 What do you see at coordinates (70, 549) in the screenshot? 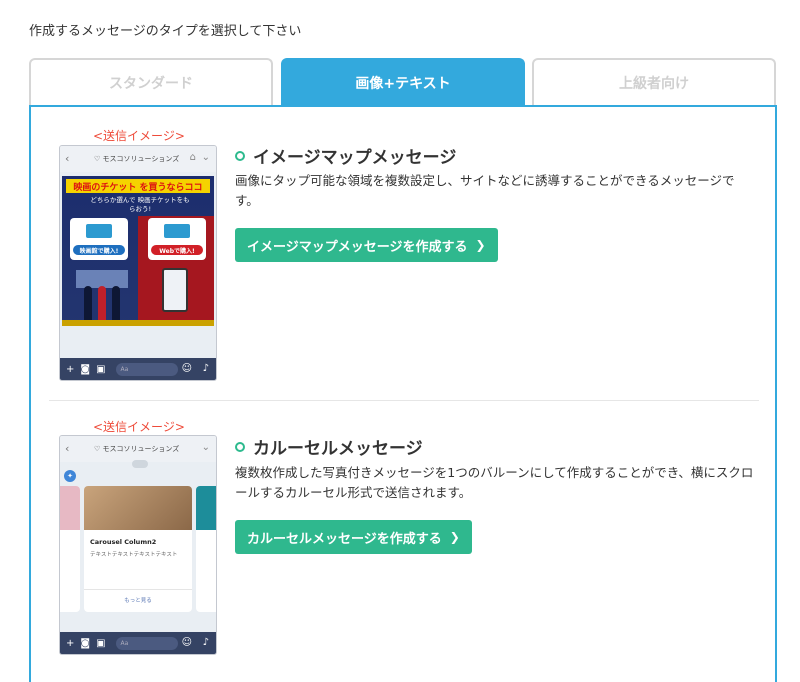
I see `carousel-card-prev` at bounding box center [70, 549].